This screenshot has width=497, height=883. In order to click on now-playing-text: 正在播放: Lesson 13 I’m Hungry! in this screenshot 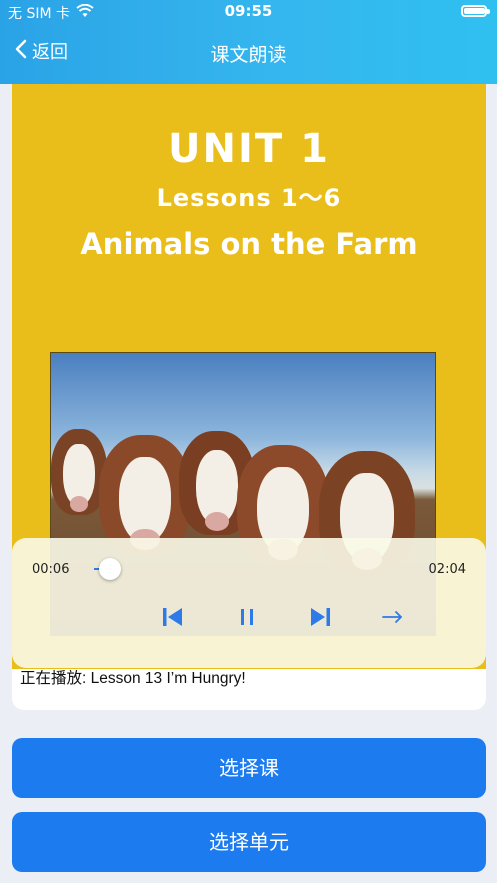, I will do `click(133, 678)`.